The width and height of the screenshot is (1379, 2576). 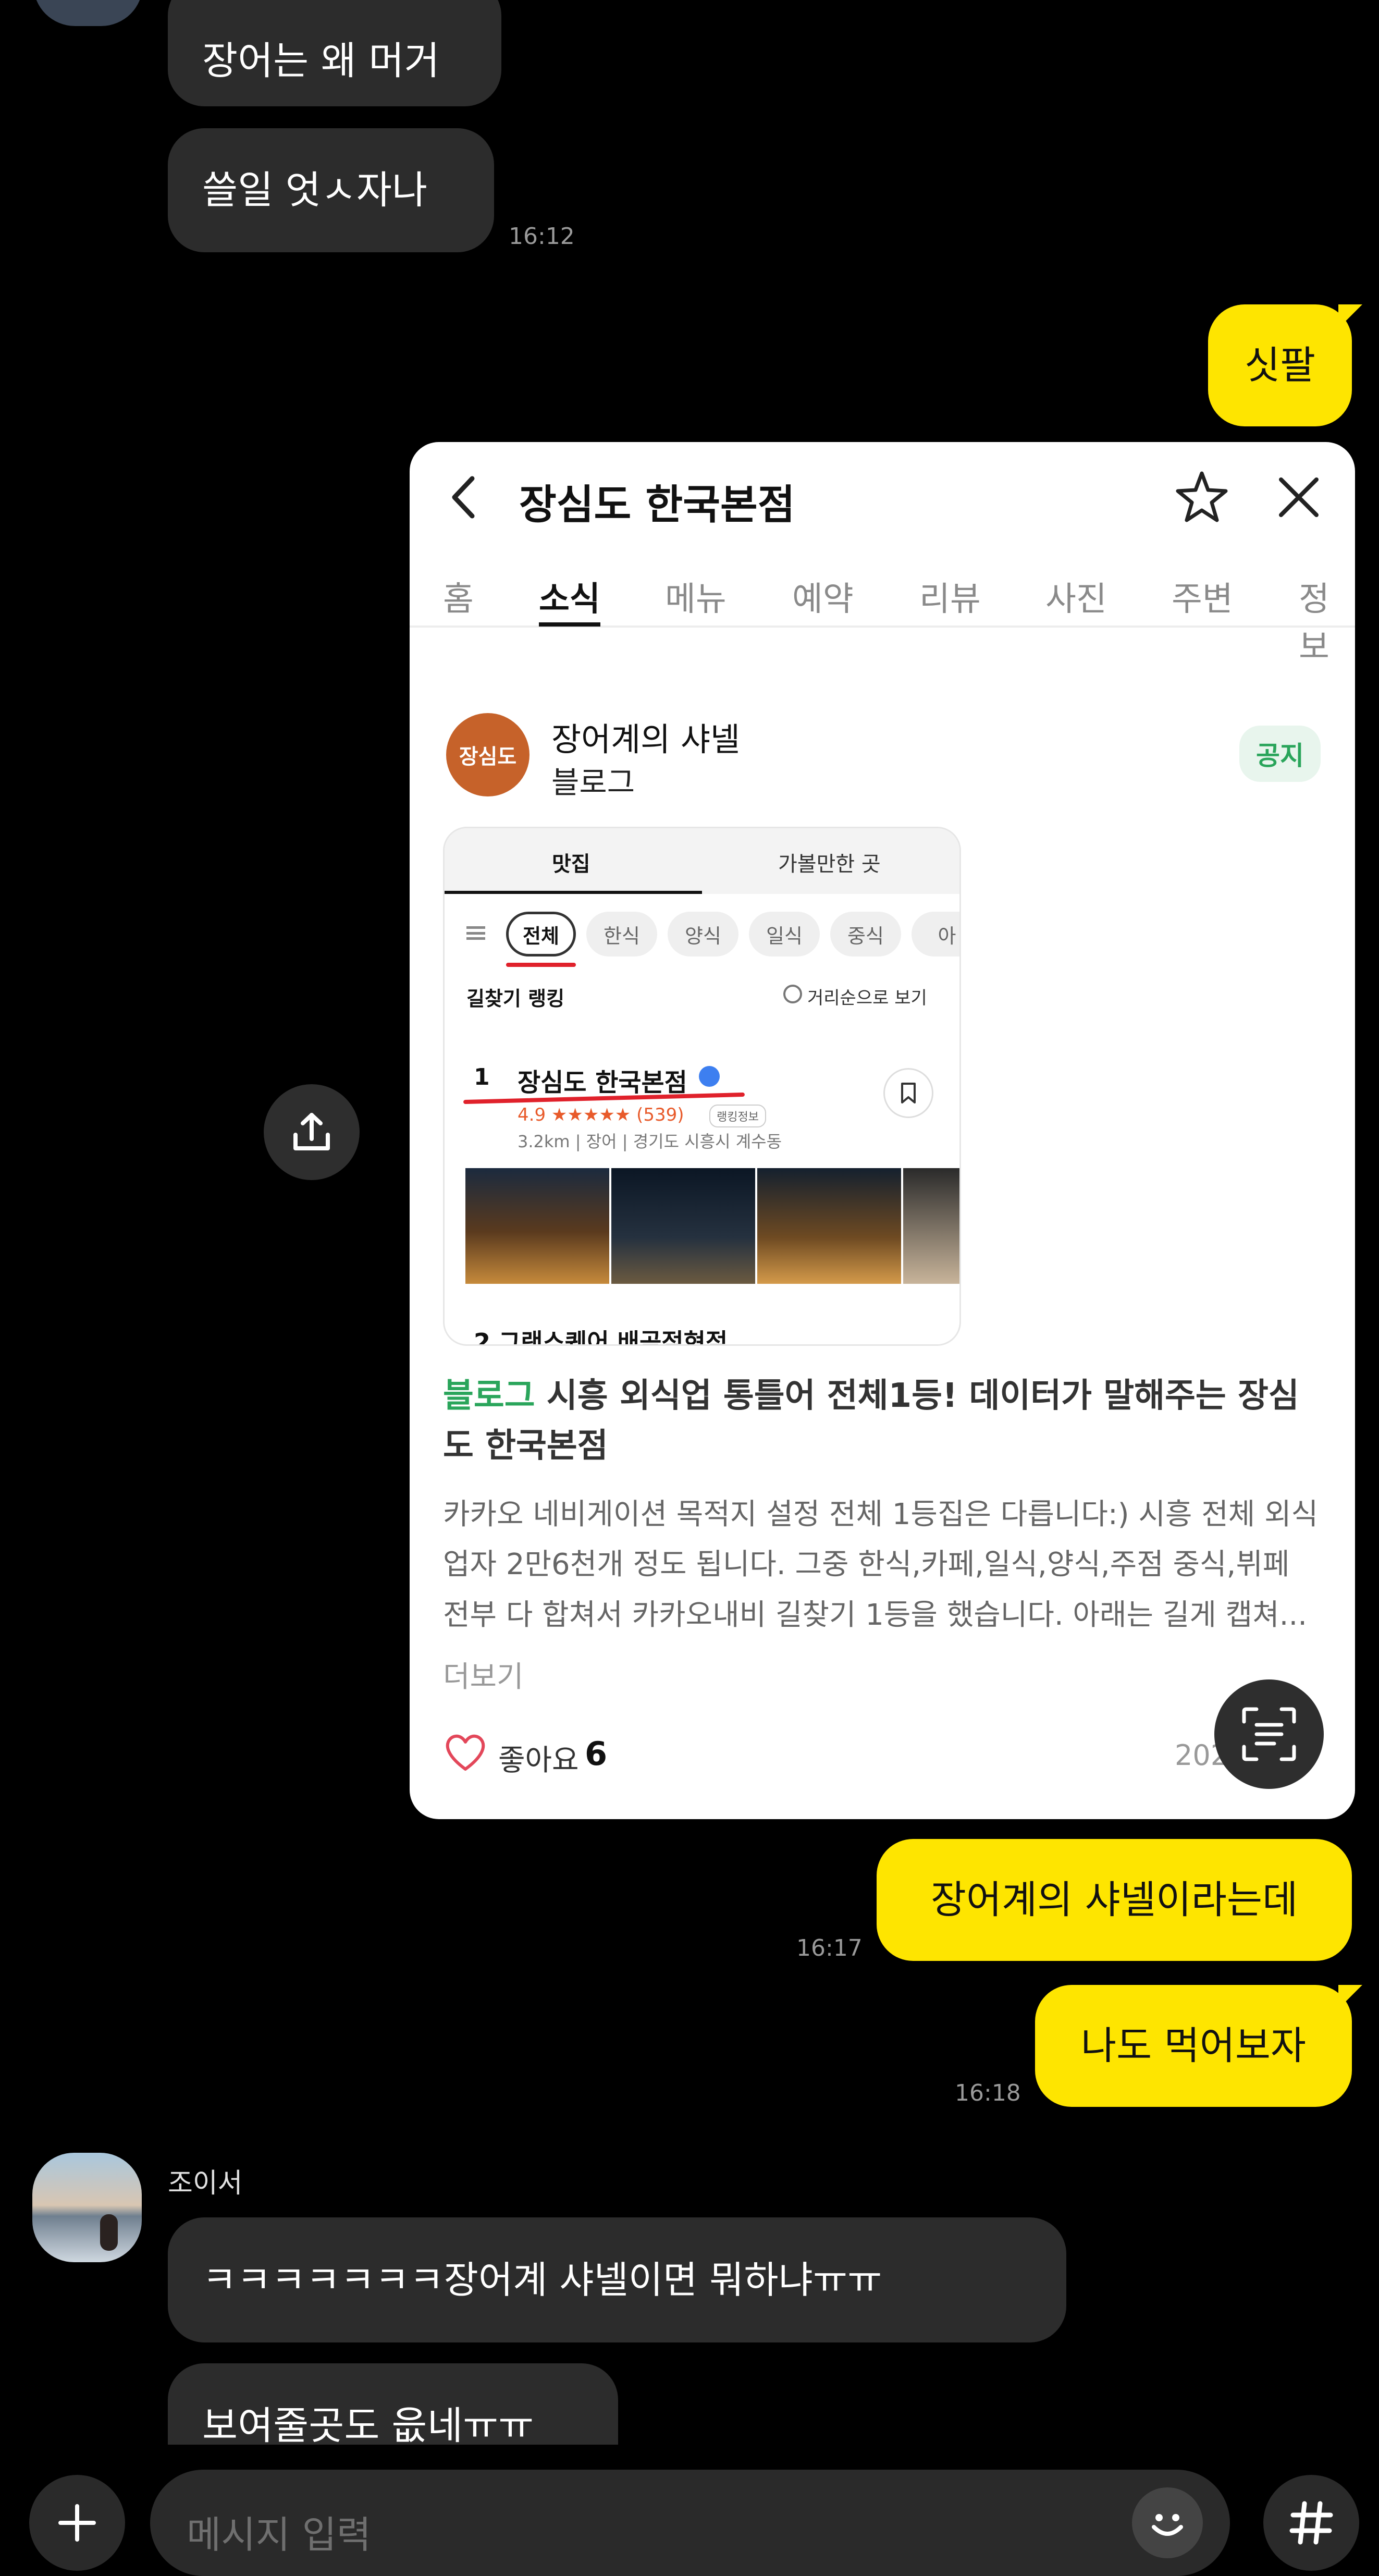 I want to click on chat-bubble-outgoing: 나도 먹어보자, so click(x=1193, y=2046).